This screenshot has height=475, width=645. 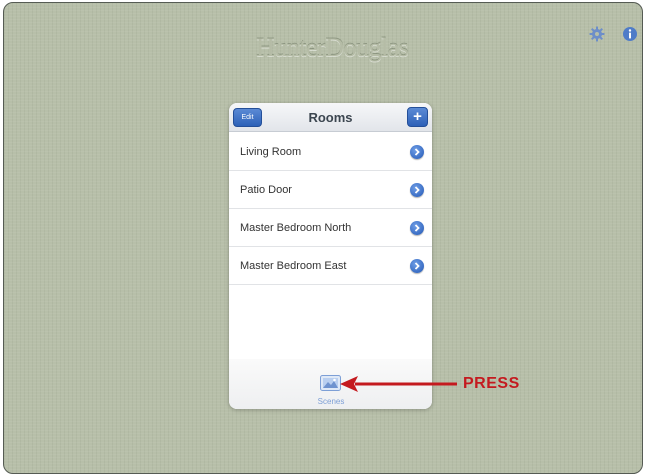 I want to click on gear-icon, so click(x=597, y=34).